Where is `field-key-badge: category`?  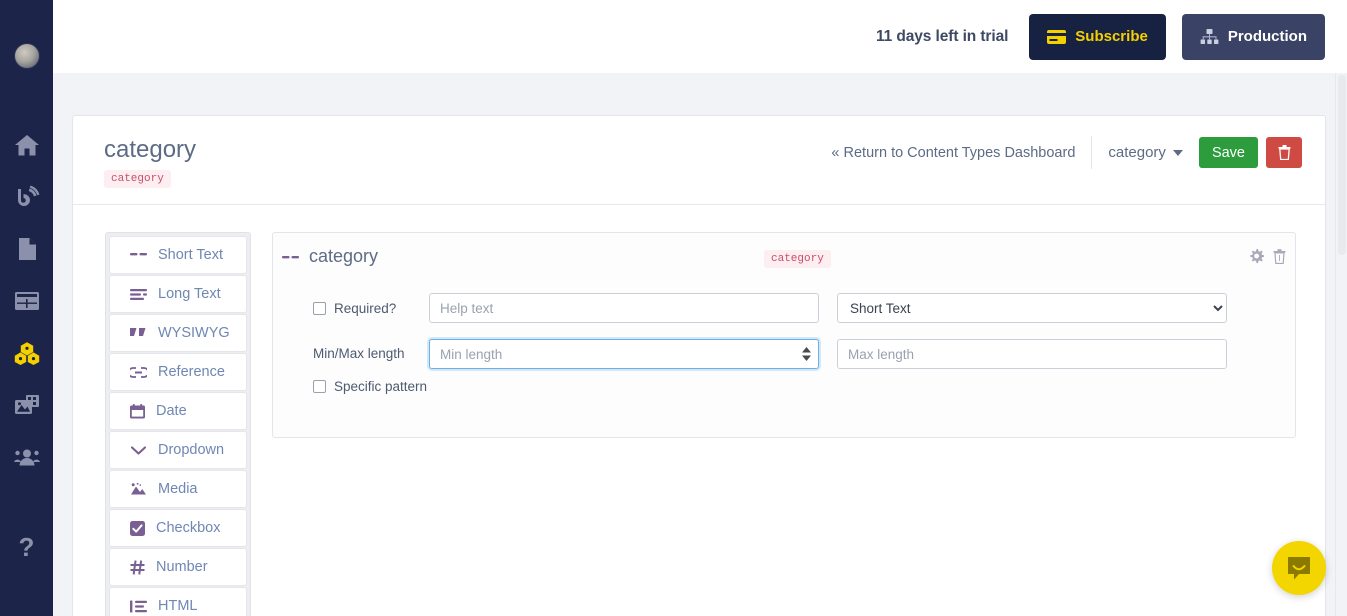 field-key-badge: category is located at coordinates (797, 259).